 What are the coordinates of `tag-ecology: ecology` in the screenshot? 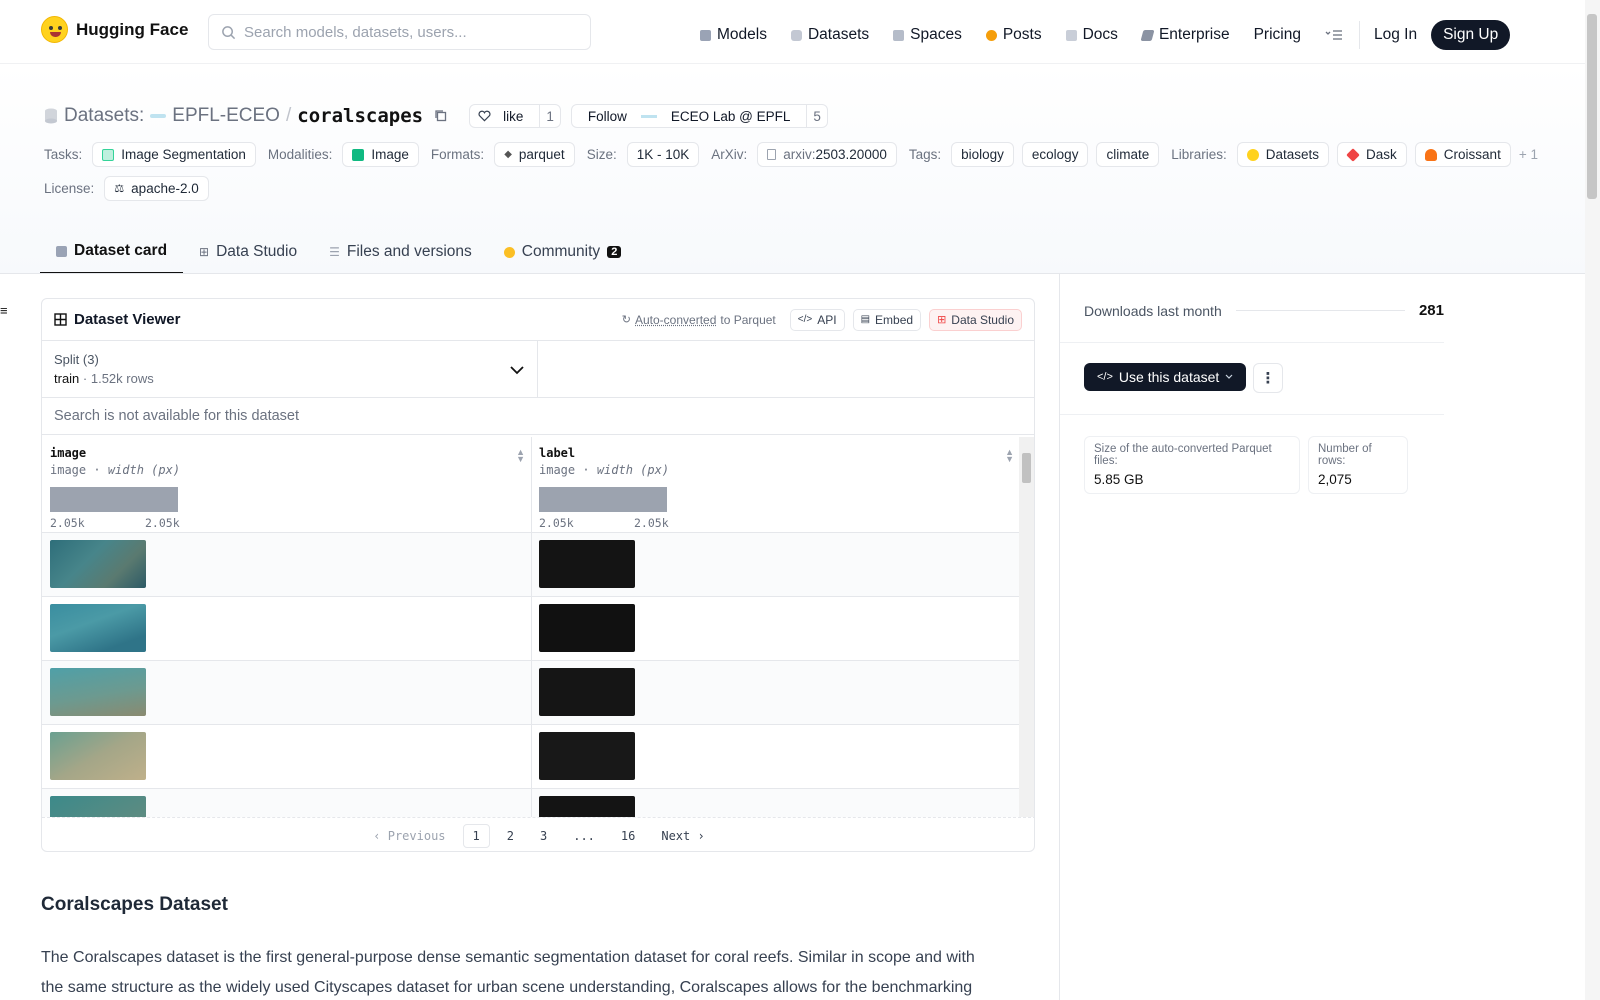 It's located at (1055, 154).